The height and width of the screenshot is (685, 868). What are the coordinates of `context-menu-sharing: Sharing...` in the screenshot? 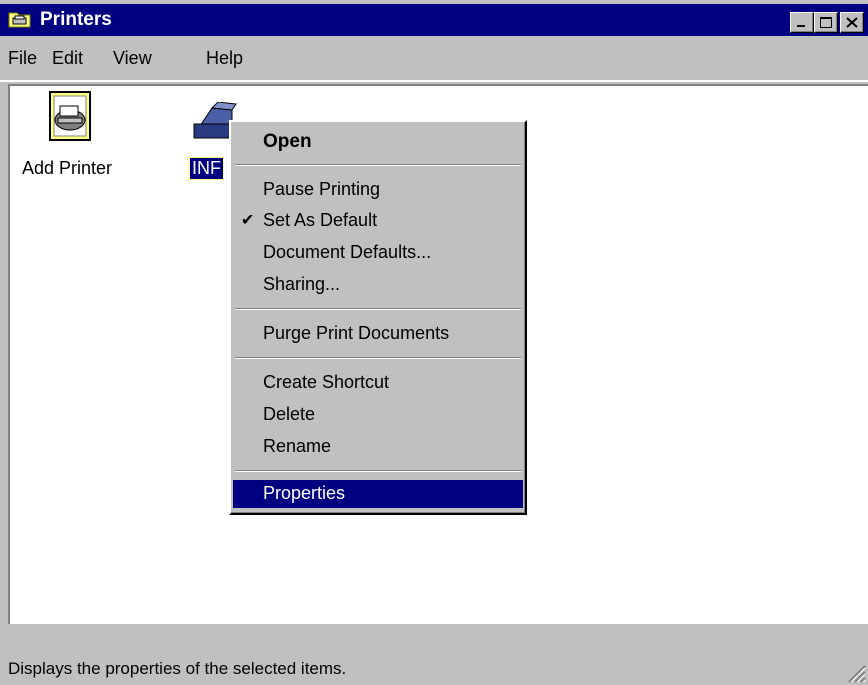 It's located at (378, 285).